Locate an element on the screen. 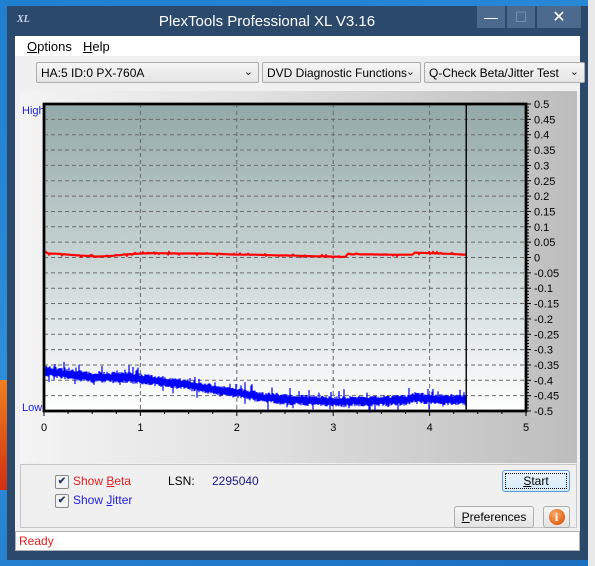 The image size is (595, 566). x-tick-label: 3 is located at coordinates (333, 428).